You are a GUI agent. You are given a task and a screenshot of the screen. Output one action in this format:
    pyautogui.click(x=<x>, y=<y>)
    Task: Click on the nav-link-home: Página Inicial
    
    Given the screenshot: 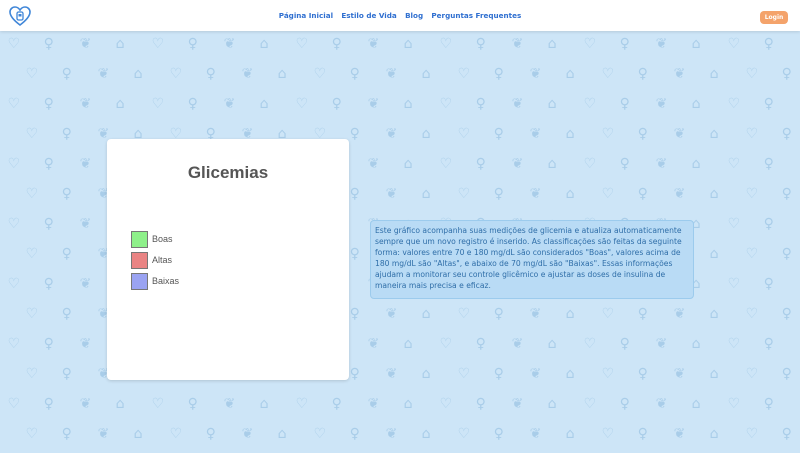 What is the action you would take?
    pyautogui.click(x=306, y=15)
    